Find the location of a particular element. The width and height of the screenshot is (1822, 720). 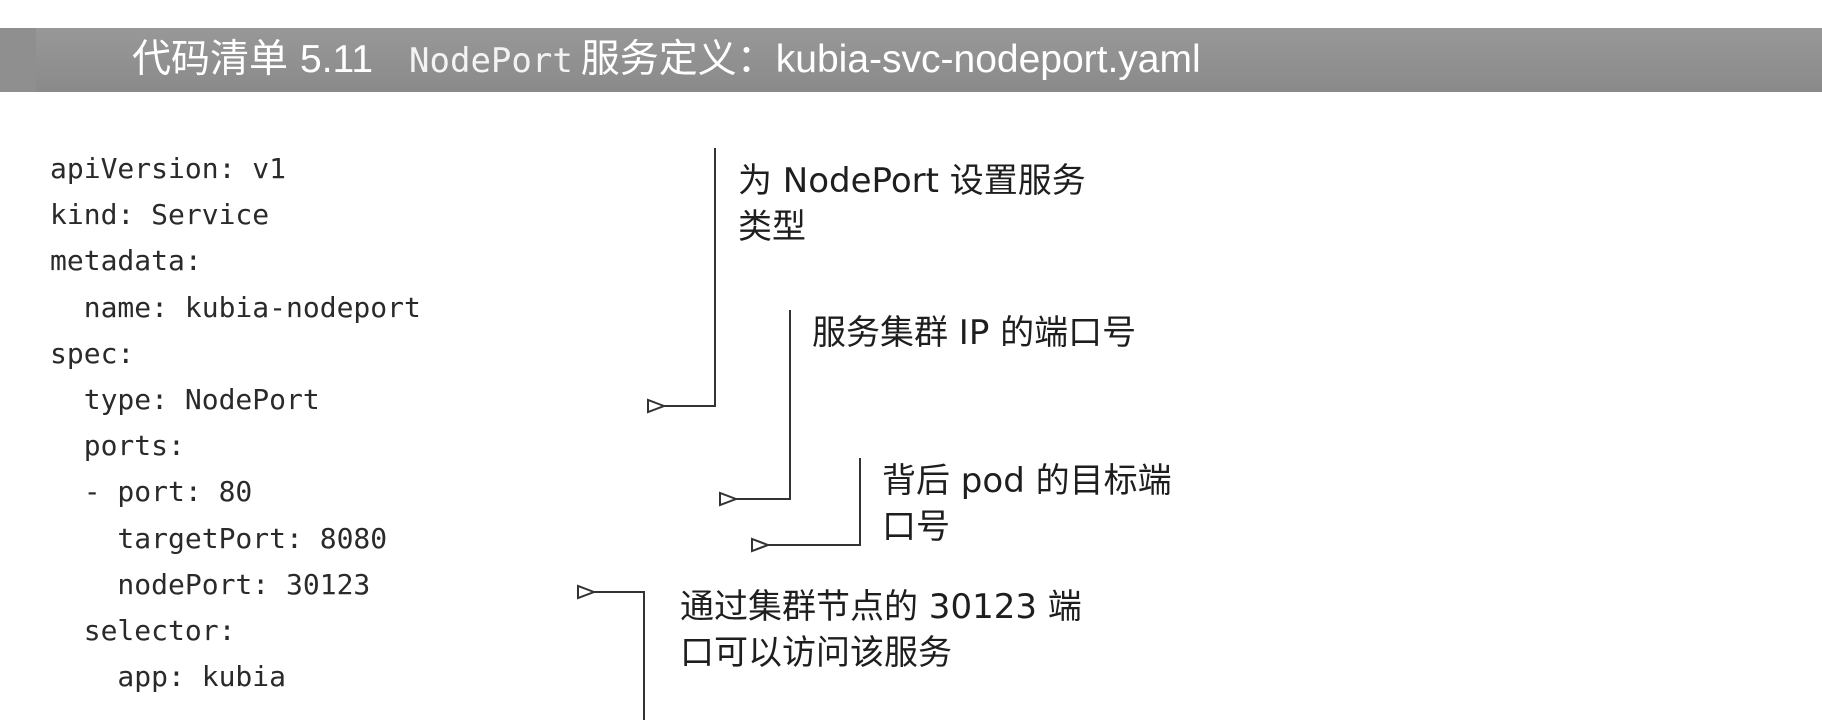

annotation-port: 服务集群 IP 的端口号 is located at coordinates (974, 333).